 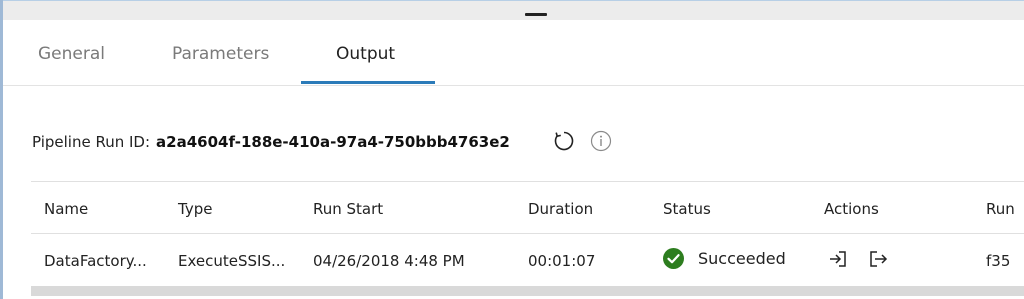 What do you see at coordinates (838, 259) in the screenshot?
I see `input-icon` at bounding box center [838, 259].